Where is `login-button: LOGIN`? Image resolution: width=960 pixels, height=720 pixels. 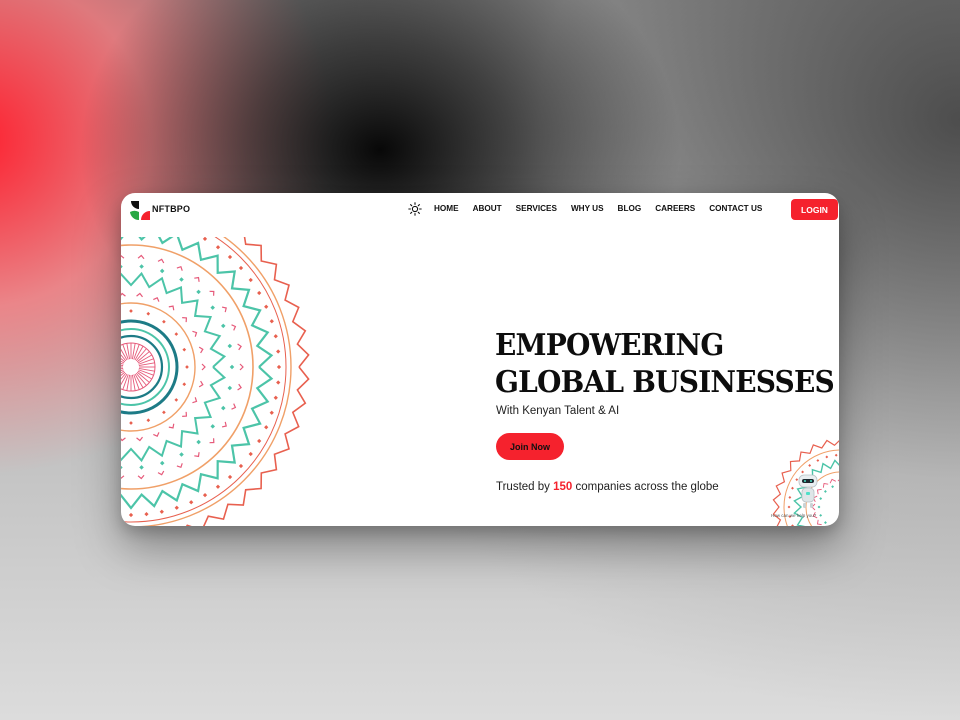
login-button: LOGIN is located at coordinates (814, 209).